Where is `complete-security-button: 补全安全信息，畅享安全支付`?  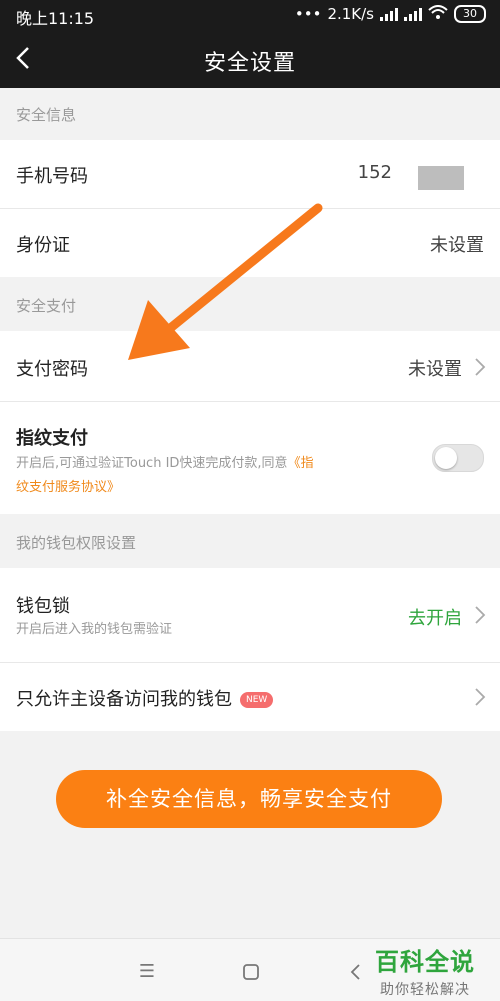 complete-security-button: 补全安全信息，畅享安全支付 is located at coordinates (249, 799).